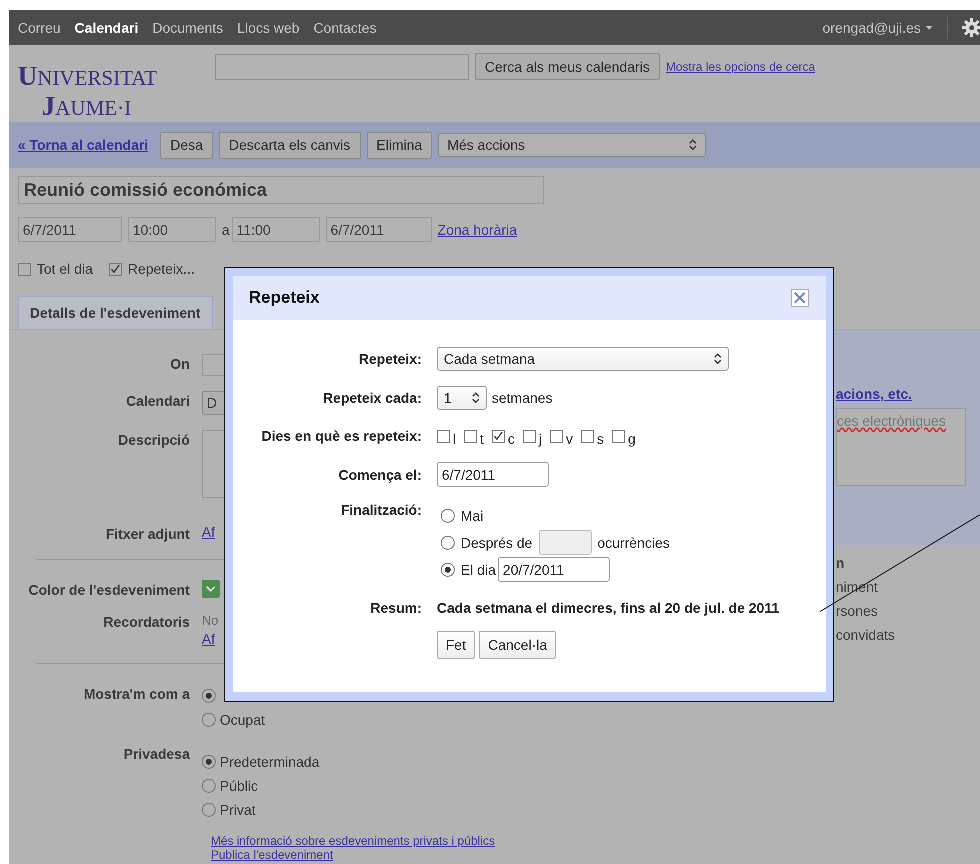 The height and width of the screenshot is (864, 980). What do you see at coordinates (472, 516) in the screenshot?
I see `option-label: Mai` at bounding box center [472, 516].